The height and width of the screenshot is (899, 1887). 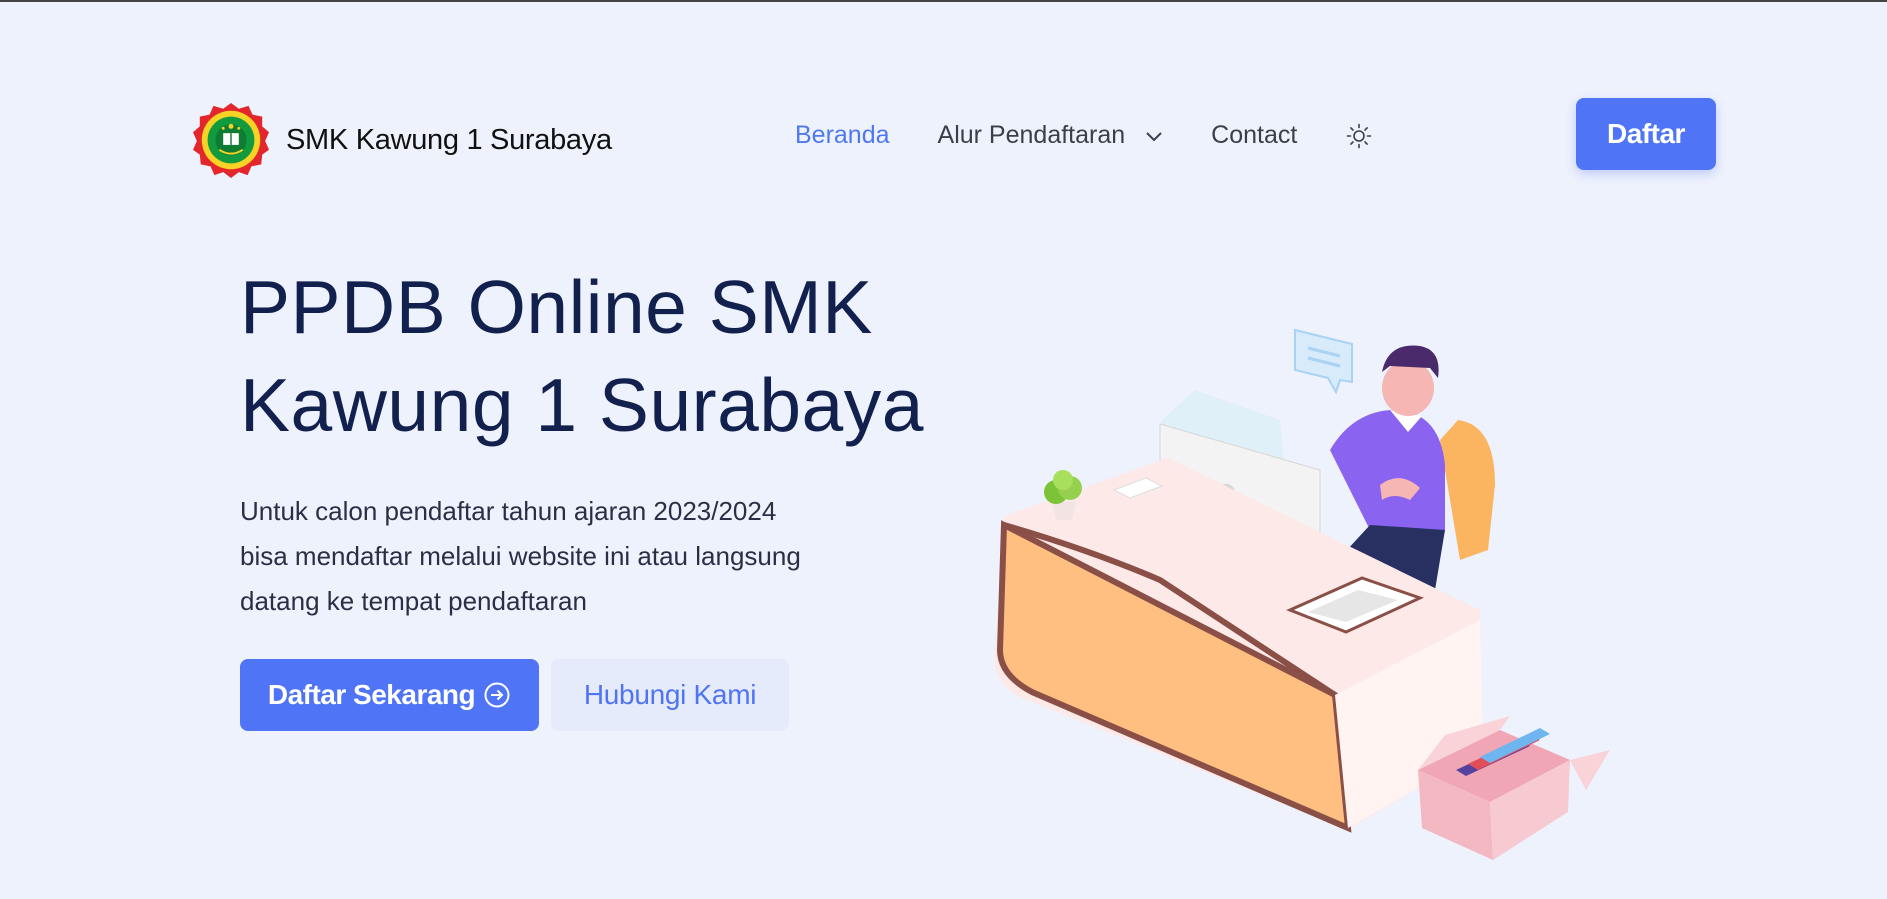 I want to click on sun-icon, so click(x=1359, y=135).